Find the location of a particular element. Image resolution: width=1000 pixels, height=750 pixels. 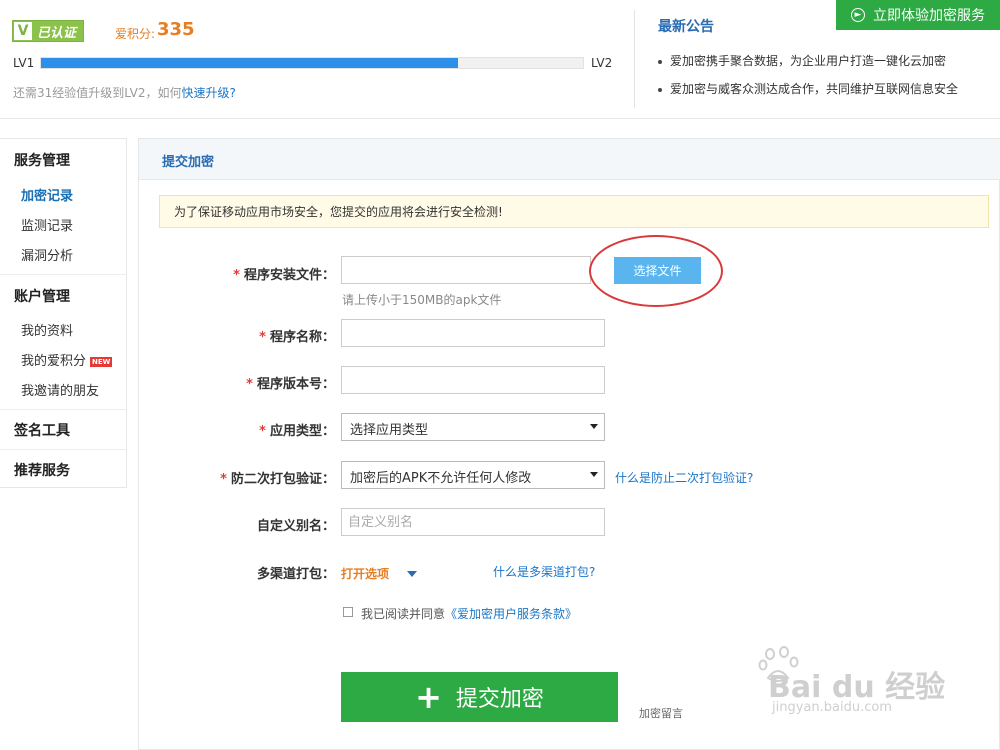

score-label: 爱积分: is located at coordinates (135, 34).